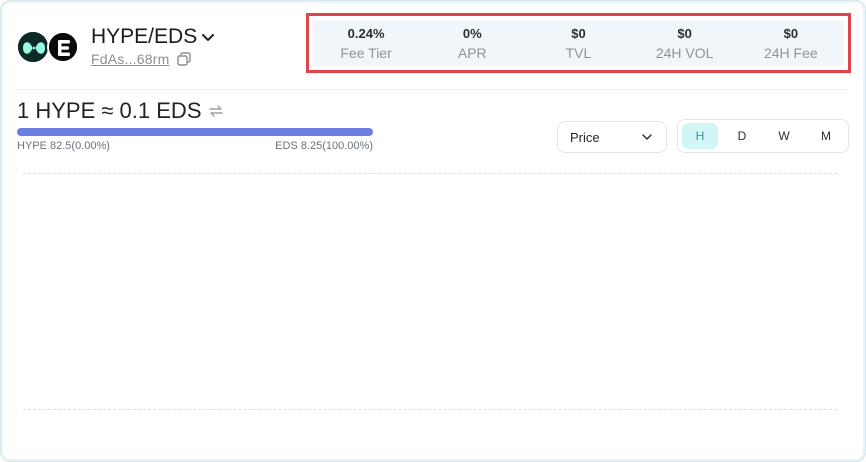  I want to click on header-divider, so click(433, 89).